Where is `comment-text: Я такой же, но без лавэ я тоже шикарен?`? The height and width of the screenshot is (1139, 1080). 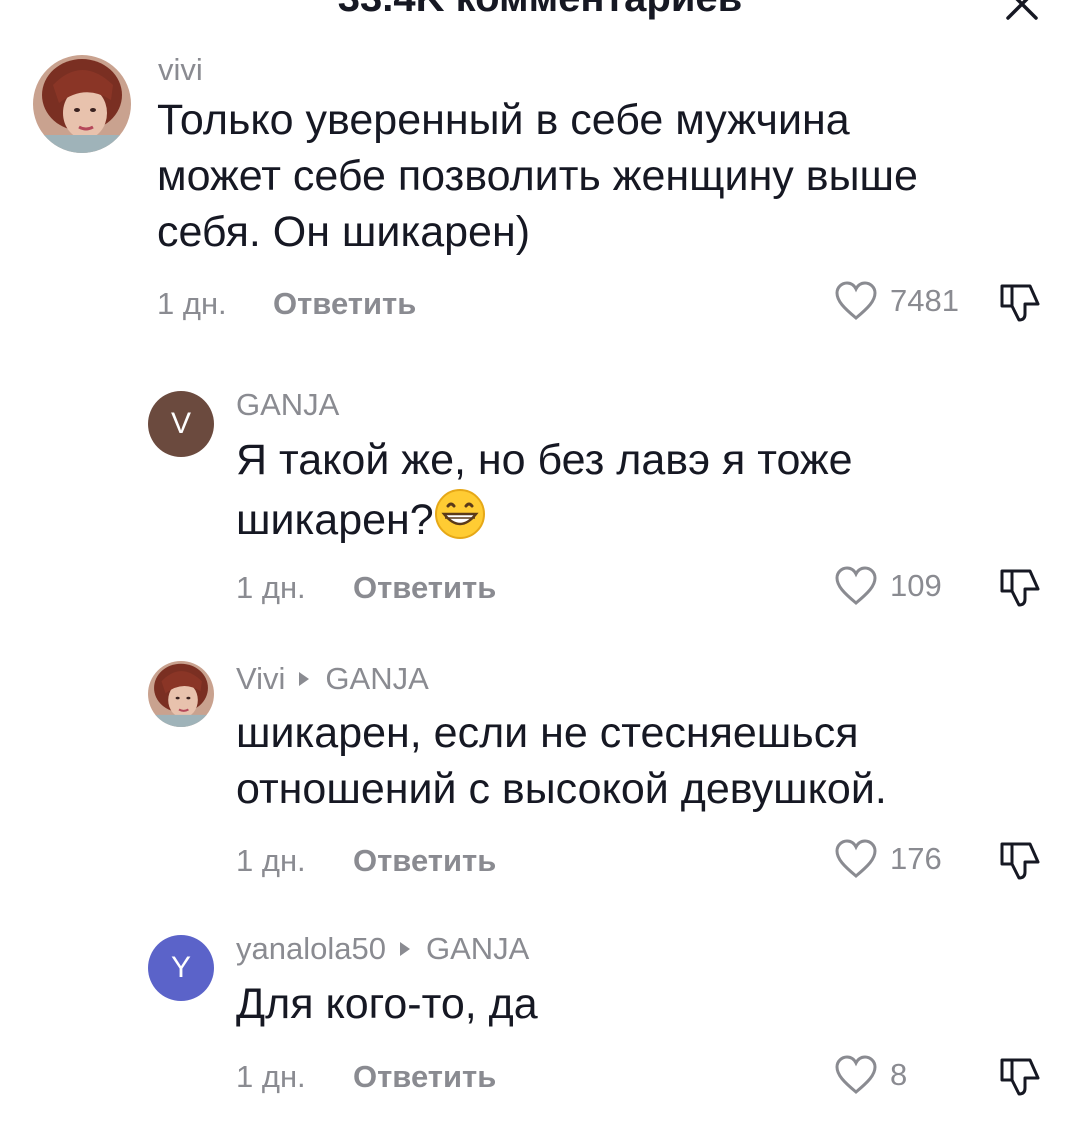 comment-text: Я такой же, но без лавэ я тоже шикарен? is located at coordinates (544, 490).